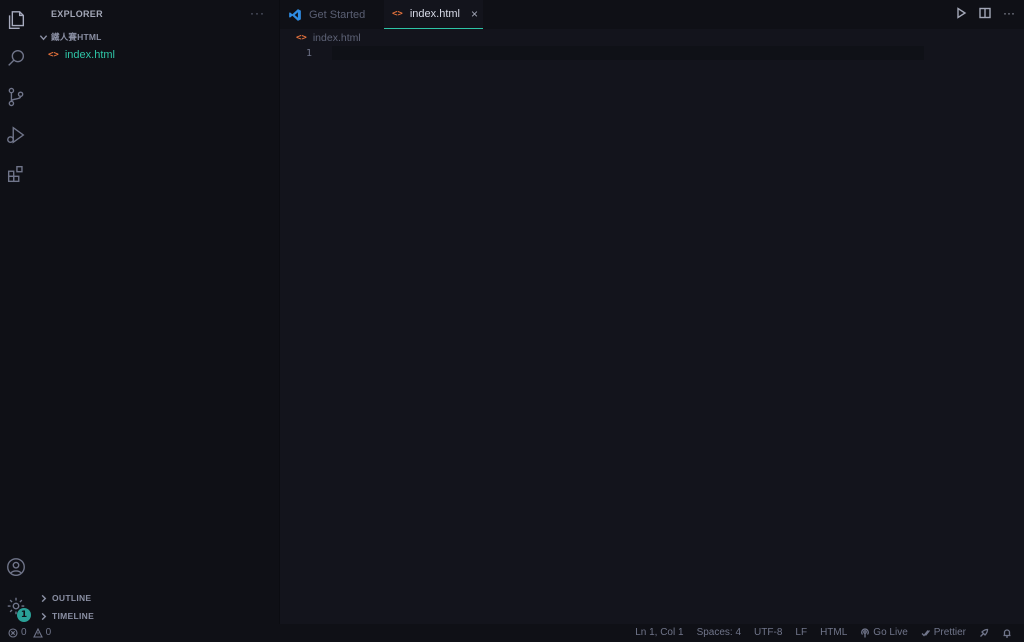  What do you see at coordinates (16, 312) in the screenshot?
I see `activity-bar: 1` at bounding box center [16, 312].